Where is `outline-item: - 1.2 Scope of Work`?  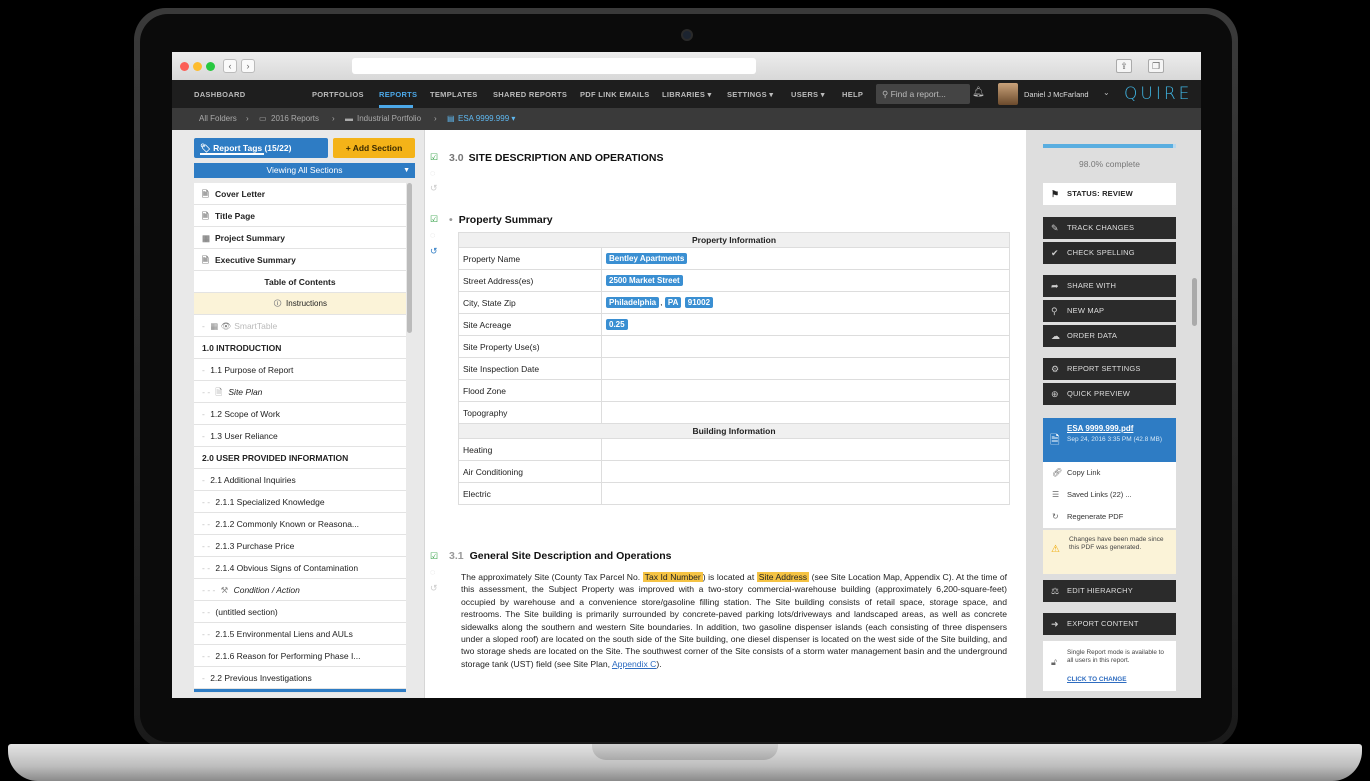 outline-item: - 1.2 Scope of Work is located at coordinates (300, 414).